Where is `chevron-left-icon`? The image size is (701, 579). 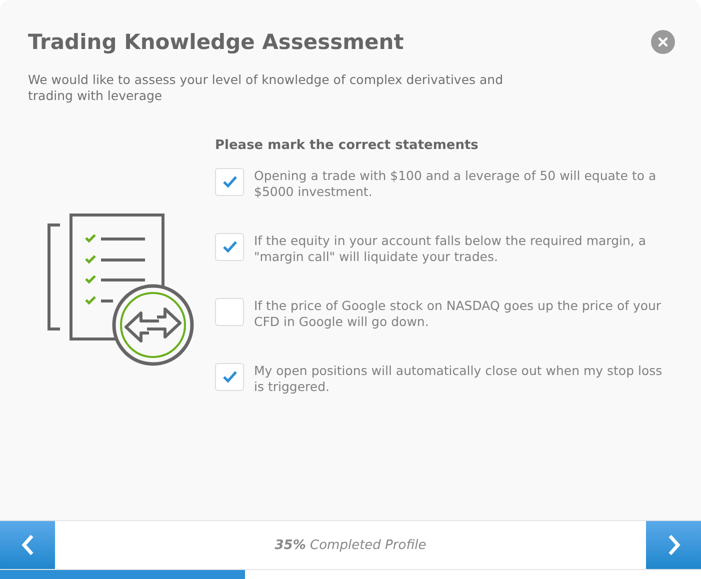 chevron-left-icon is located at coordinates (27, 545).